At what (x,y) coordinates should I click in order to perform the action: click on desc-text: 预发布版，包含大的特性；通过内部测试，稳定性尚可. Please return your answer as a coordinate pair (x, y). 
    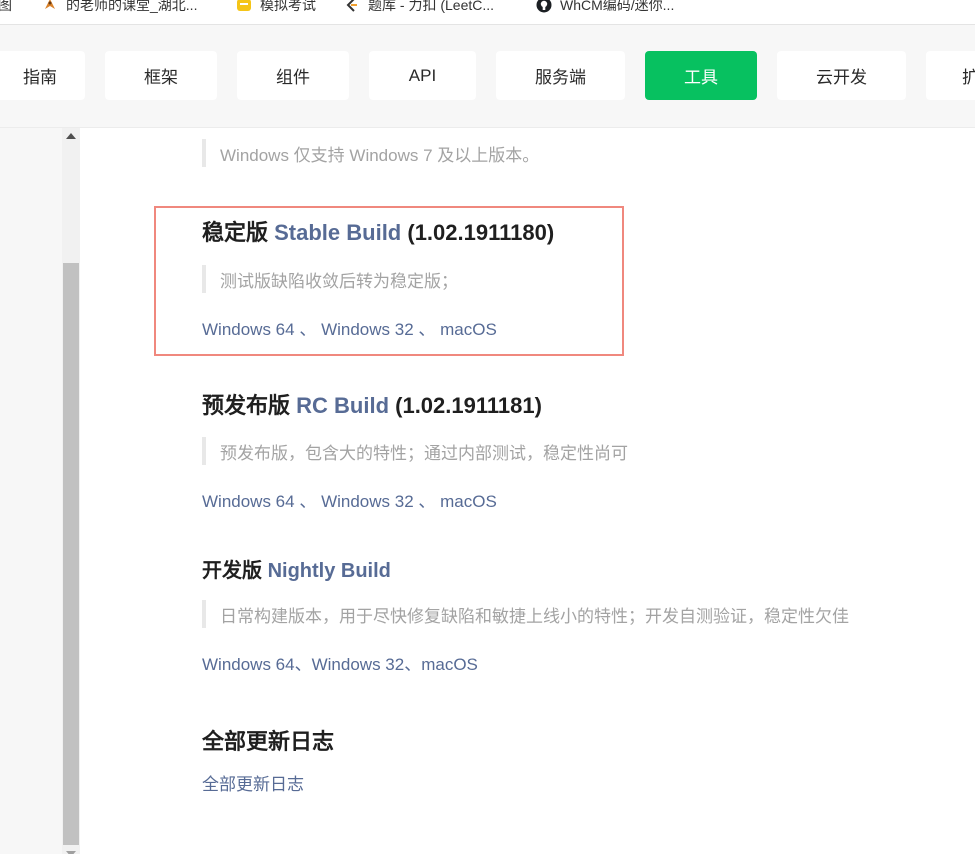
    Looking at the image, I should click on (424, 453).